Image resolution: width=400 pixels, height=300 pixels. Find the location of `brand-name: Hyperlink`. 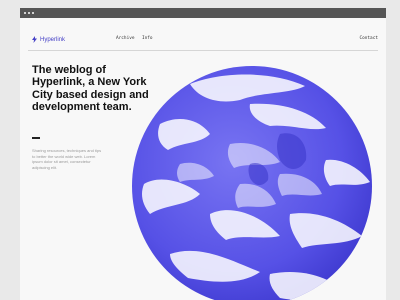

brand-name: Hyperlink is located at coordinates (53, 39).